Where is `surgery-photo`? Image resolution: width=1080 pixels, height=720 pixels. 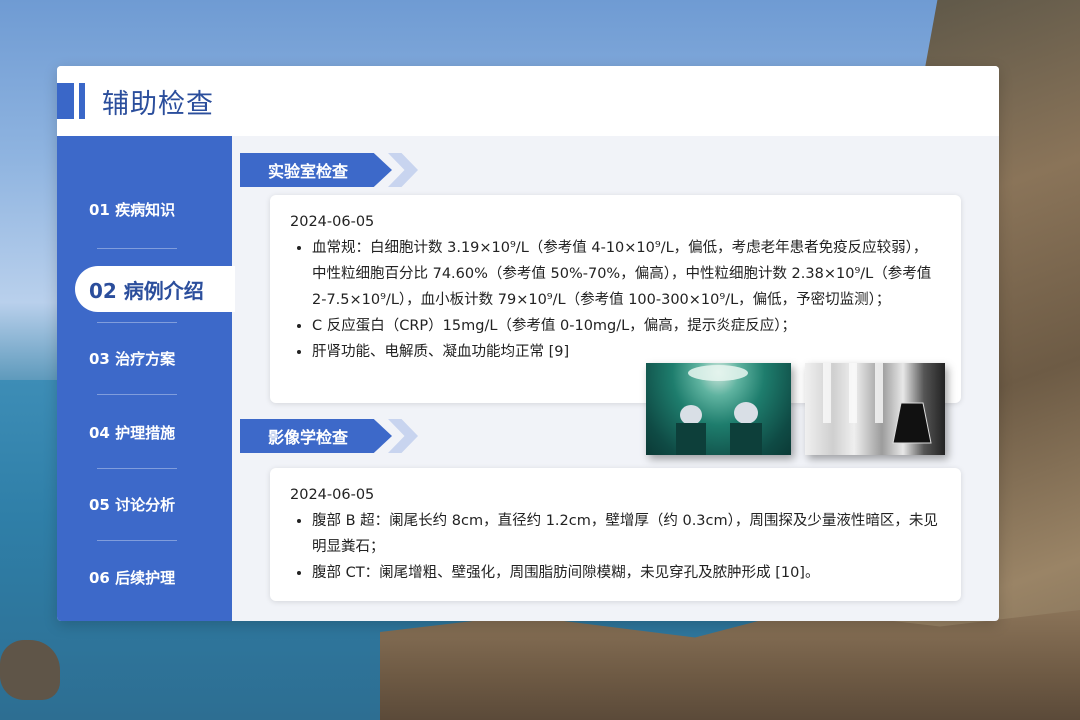
surgery-photo is located at coordinates (718, 409).